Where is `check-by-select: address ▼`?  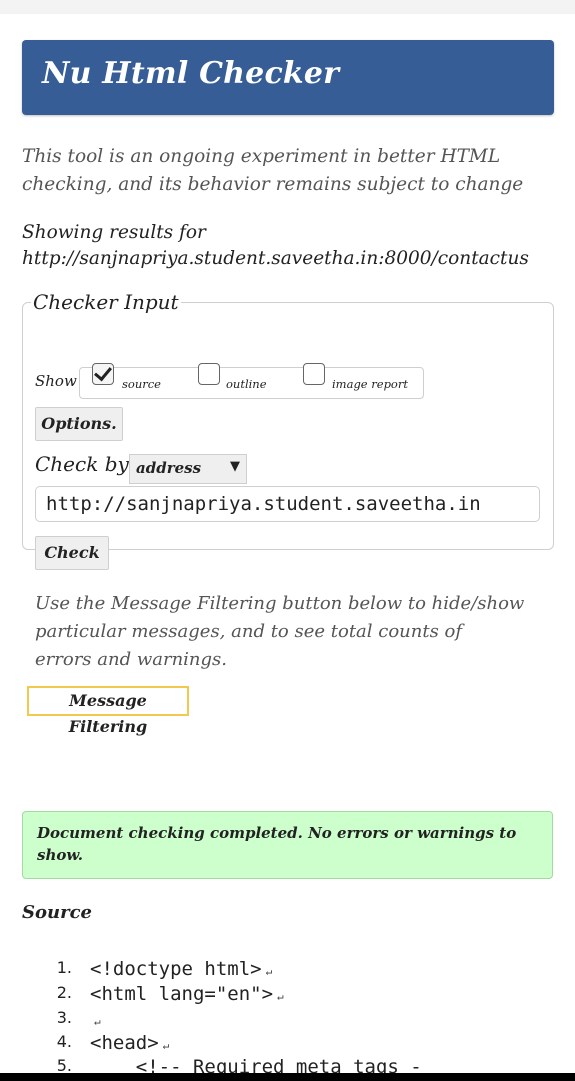
check-by-select: address ▼ is located at coordinates (188, 469).